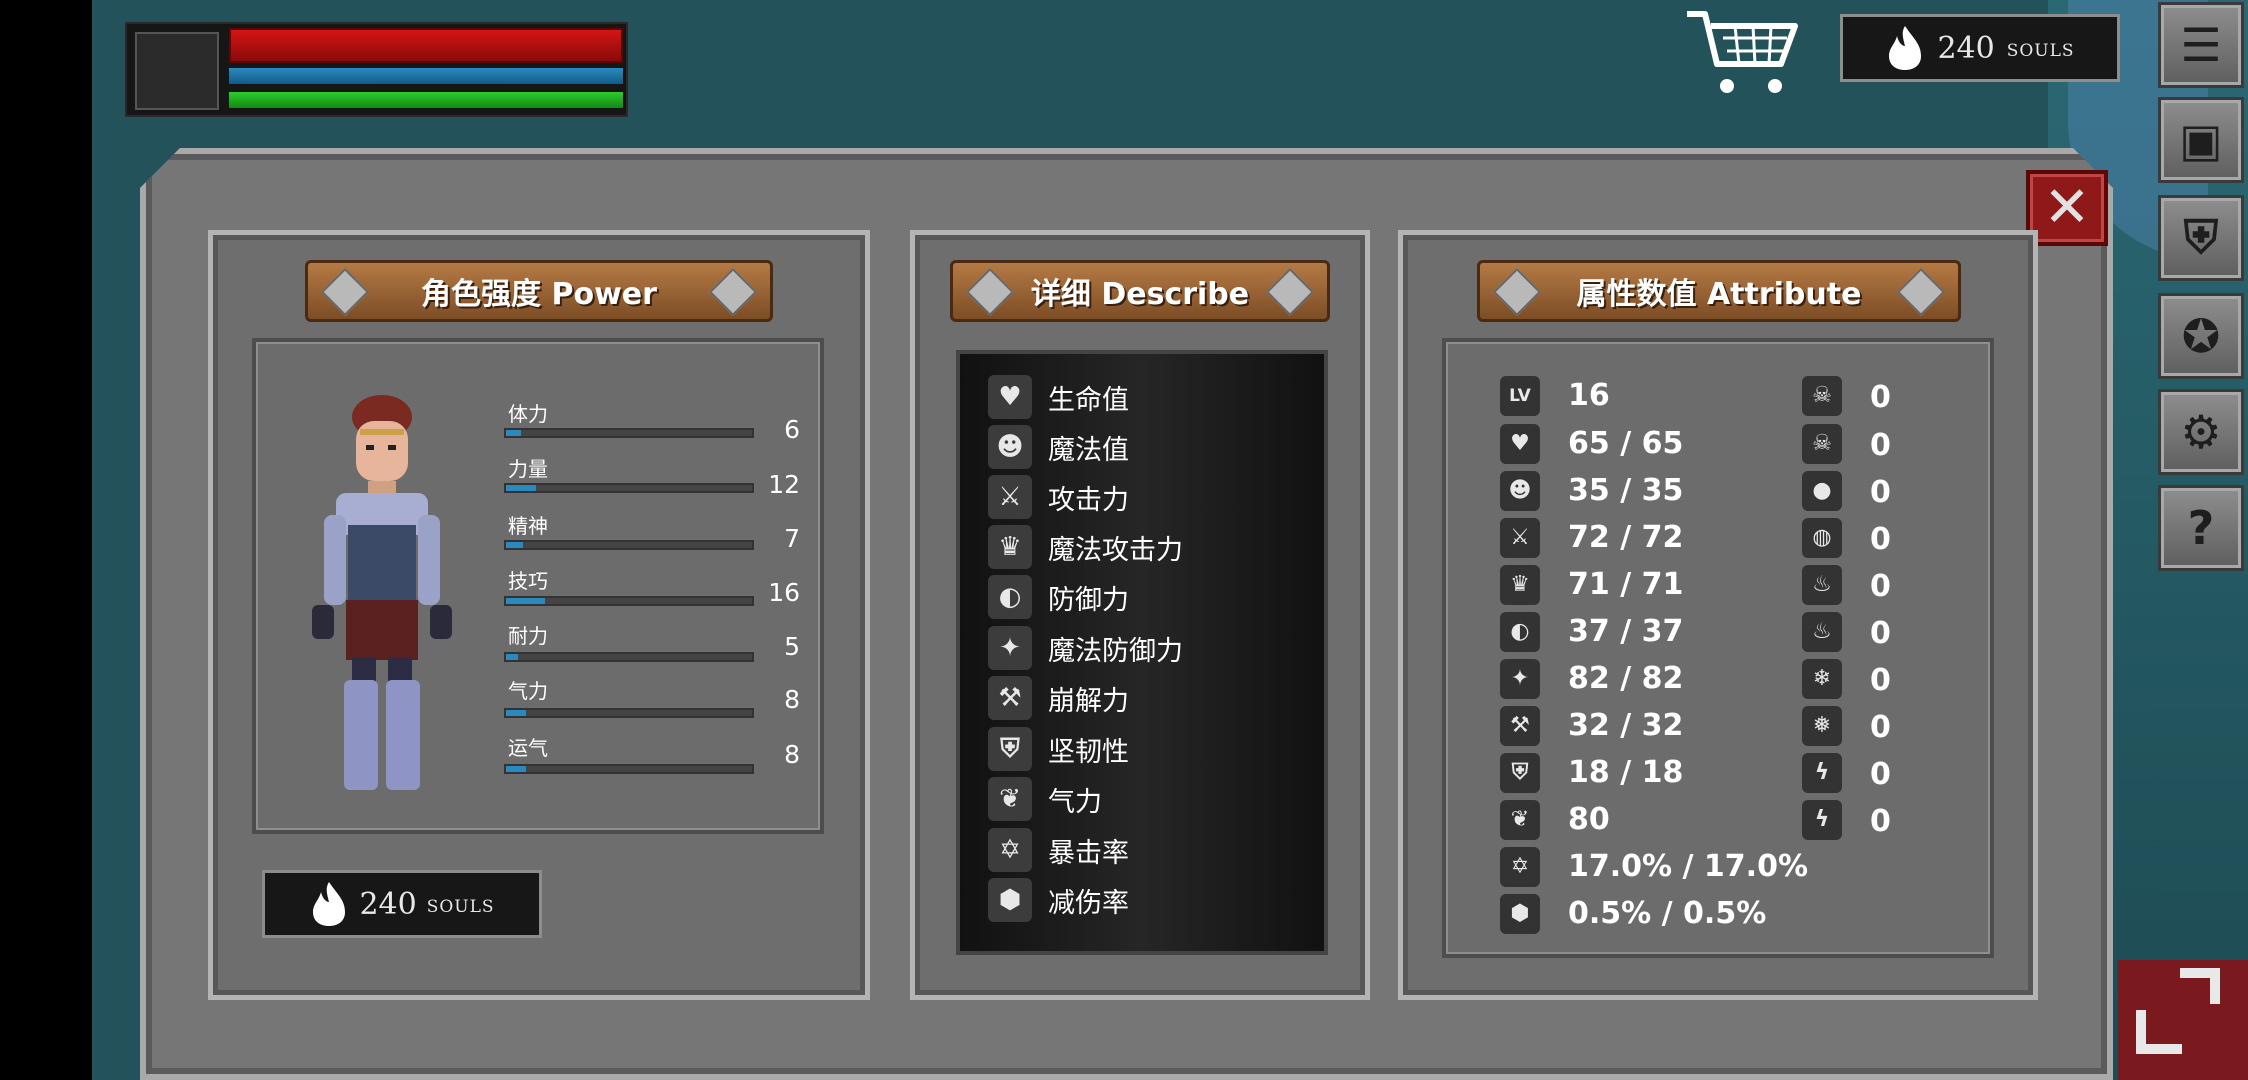  Describe the element at coordinates (1058, 597) in the screenshot. I see `describe-item: ◐ 防御力` at that location.